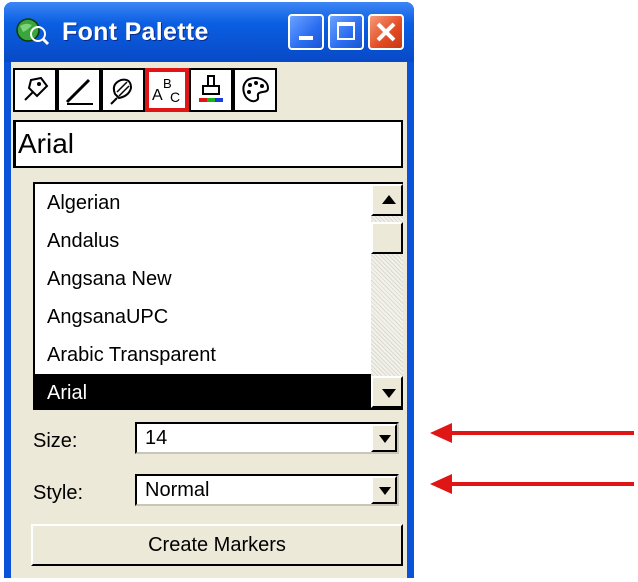 The height and width of the screenshot is (582, 638). I want to click on tab-point-symbol, so click(35, 90).